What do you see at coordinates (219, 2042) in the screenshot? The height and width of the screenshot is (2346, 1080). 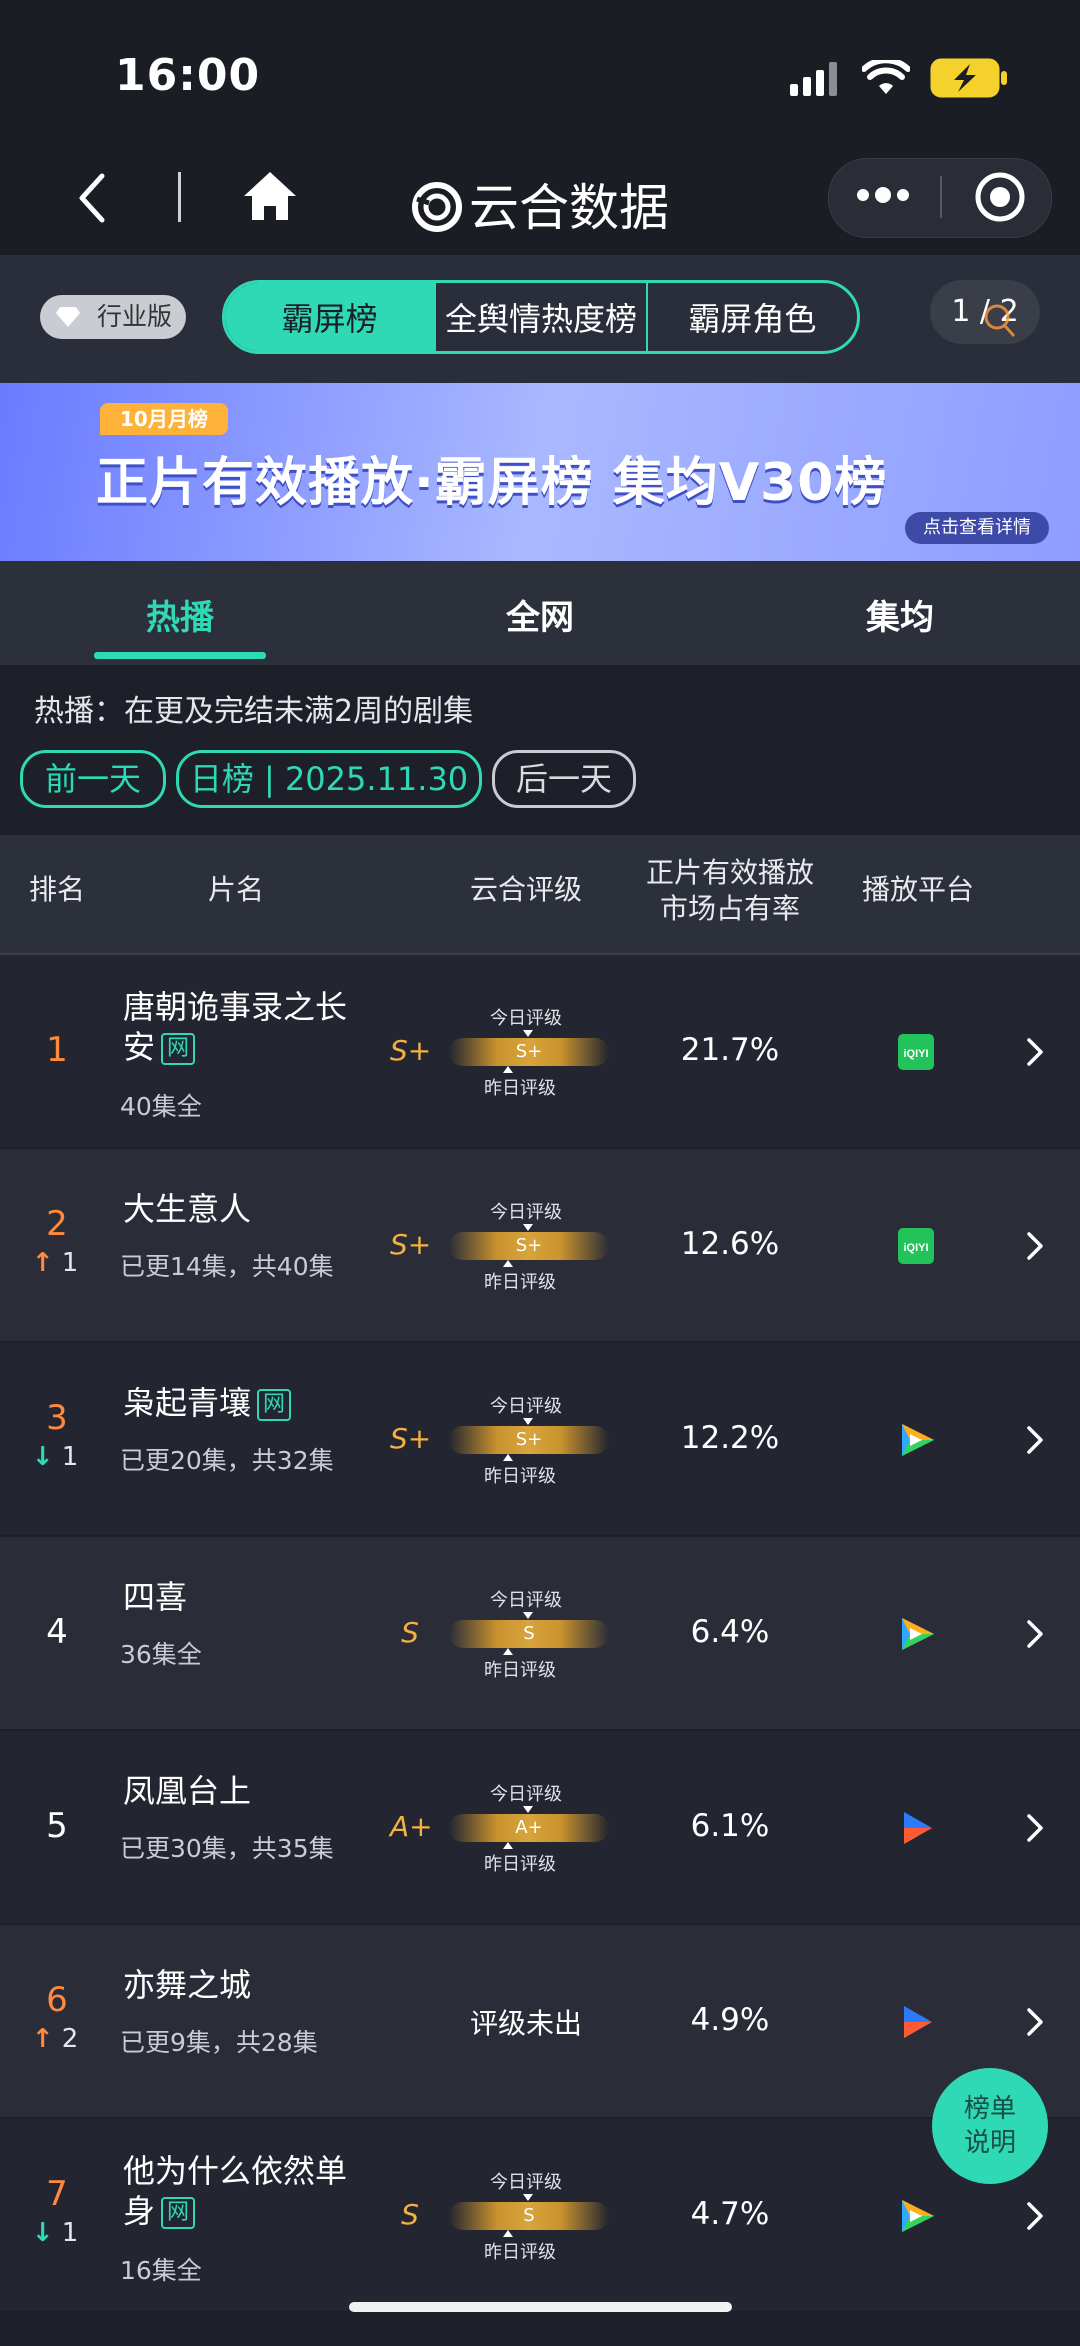 I see `episode-status: 已更9集，共28集` at bounding box center [219, 2042].